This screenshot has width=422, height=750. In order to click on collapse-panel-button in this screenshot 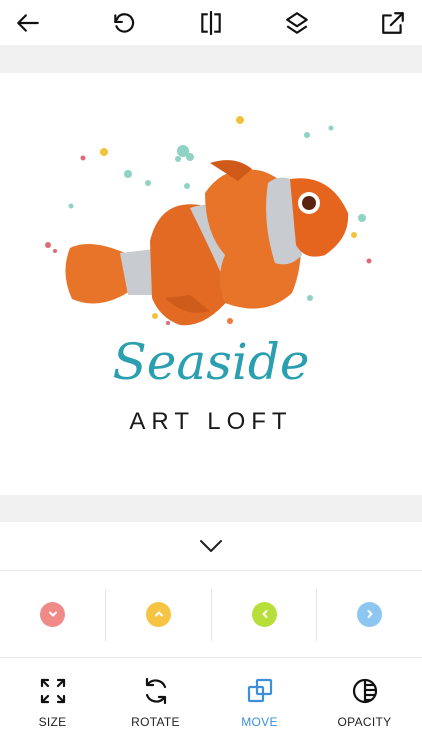, I will do `click(211, 546)`.